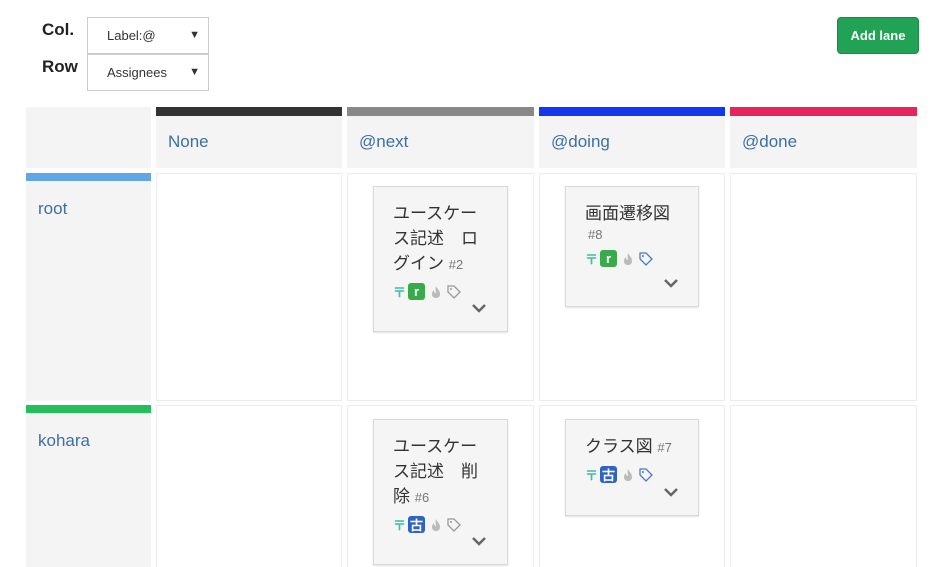 This screenshot has width=941, height=567. What do you see at coordinates (619, 446) in the screenshot?
I see `card-title-line: クラス図` at bounding box center [619, 446].